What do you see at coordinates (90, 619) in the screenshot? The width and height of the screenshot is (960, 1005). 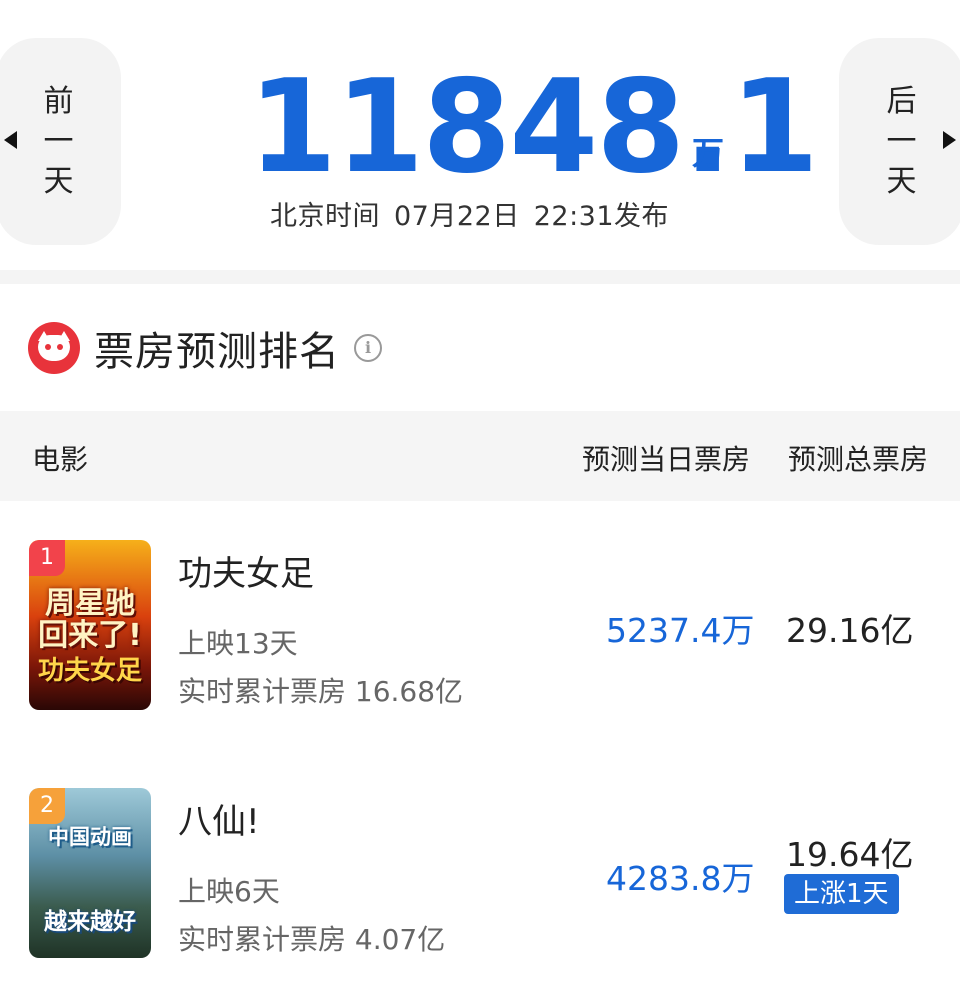 I see `poster-tagline: 周星驰 回来了!` at bounding box center [90, 619].